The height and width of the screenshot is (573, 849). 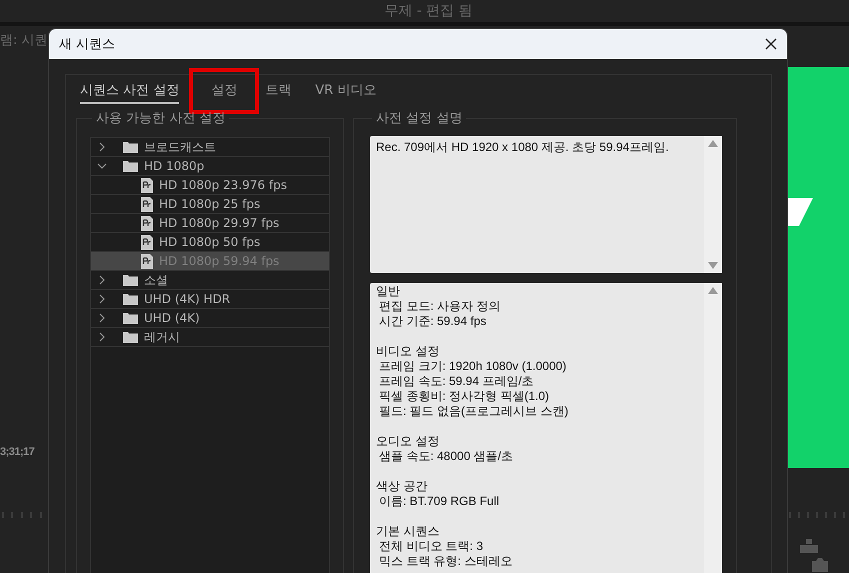 What do you see at coordinates (464, 396) in the screenshot?
I see `setting-line: 픽셀 종횡비: 정사각형 픽셀(1.0)` at bounding box center [464, 396].